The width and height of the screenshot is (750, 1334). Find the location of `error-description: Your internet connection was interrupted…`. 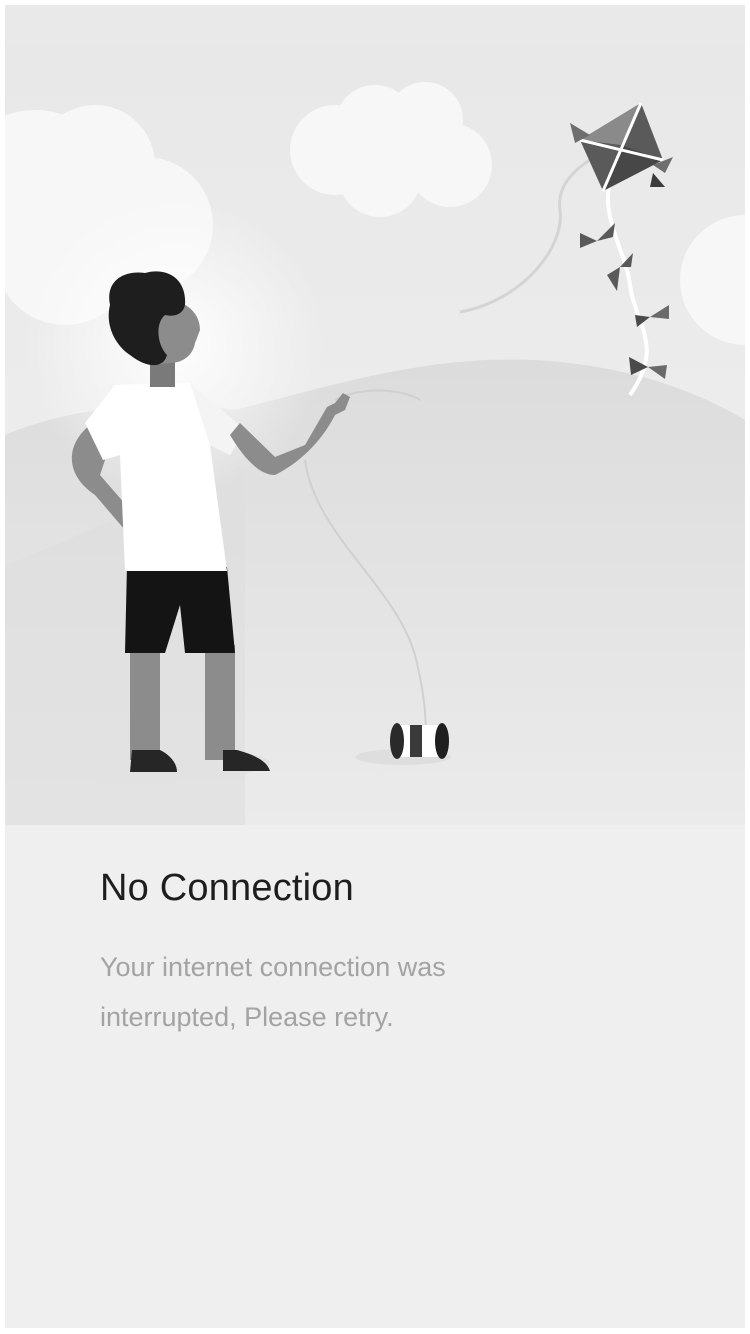

error-description: Your internet connection was interrupted… is located at coordinates (273, 992).